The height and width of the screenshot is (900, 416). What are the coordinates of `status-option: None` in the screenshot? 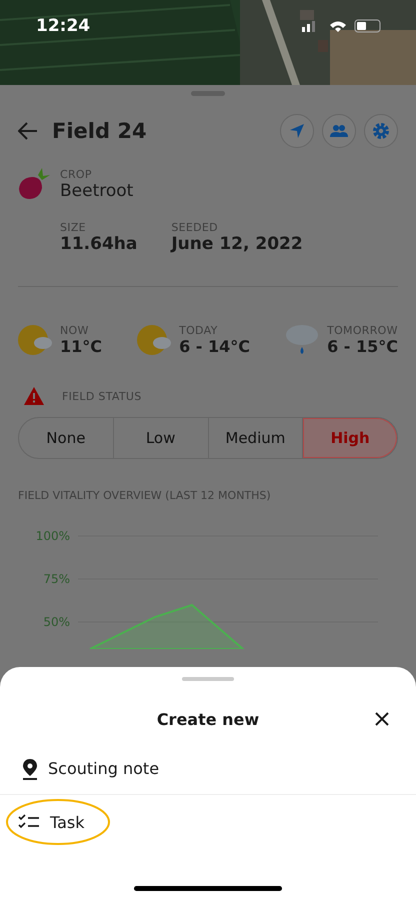 It's located at (66, 438).